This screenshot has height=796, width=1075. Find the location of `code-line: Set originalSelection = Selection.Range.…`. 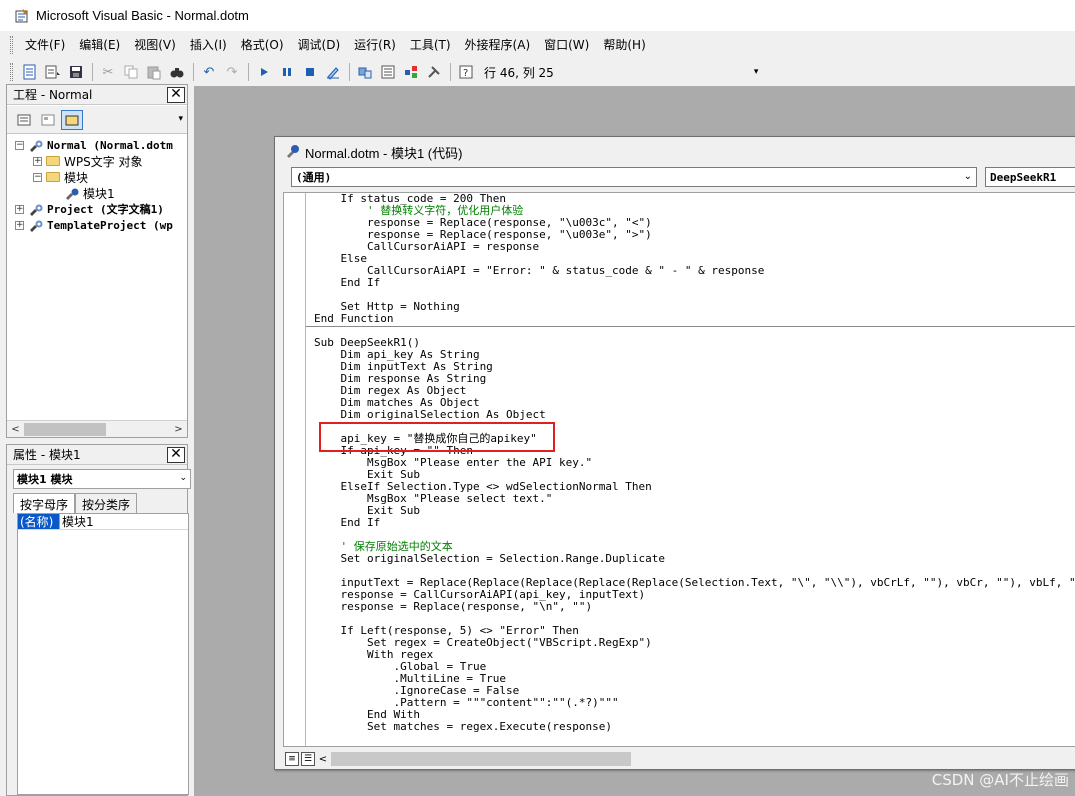

code-line: Set originalSelection = Selection.Range.… is located at coordinates (694, 559).